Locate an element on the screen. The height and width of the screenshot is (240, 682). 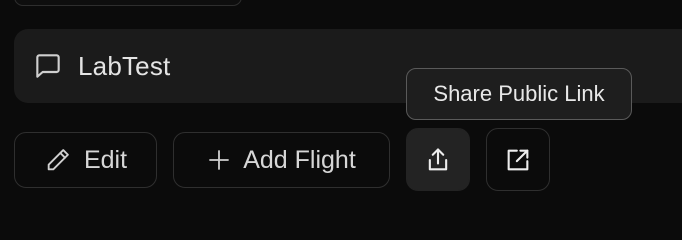
external-link-icon is located at coordinates (518, 160).